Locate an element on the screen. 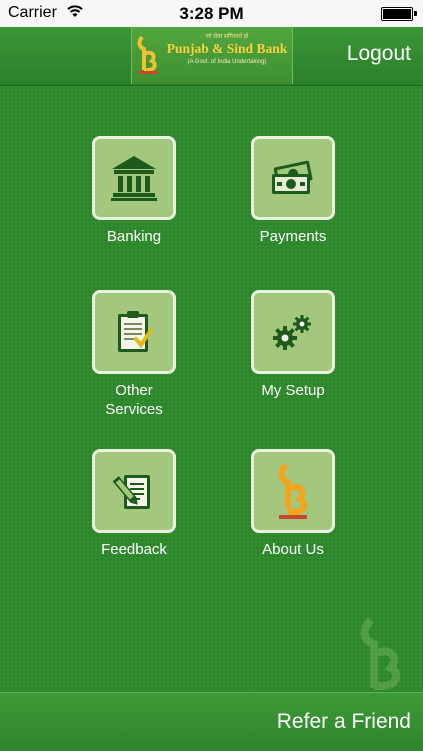  logo-bank-name: Punjab & Sind Bank is located at coordinates (227, 48).